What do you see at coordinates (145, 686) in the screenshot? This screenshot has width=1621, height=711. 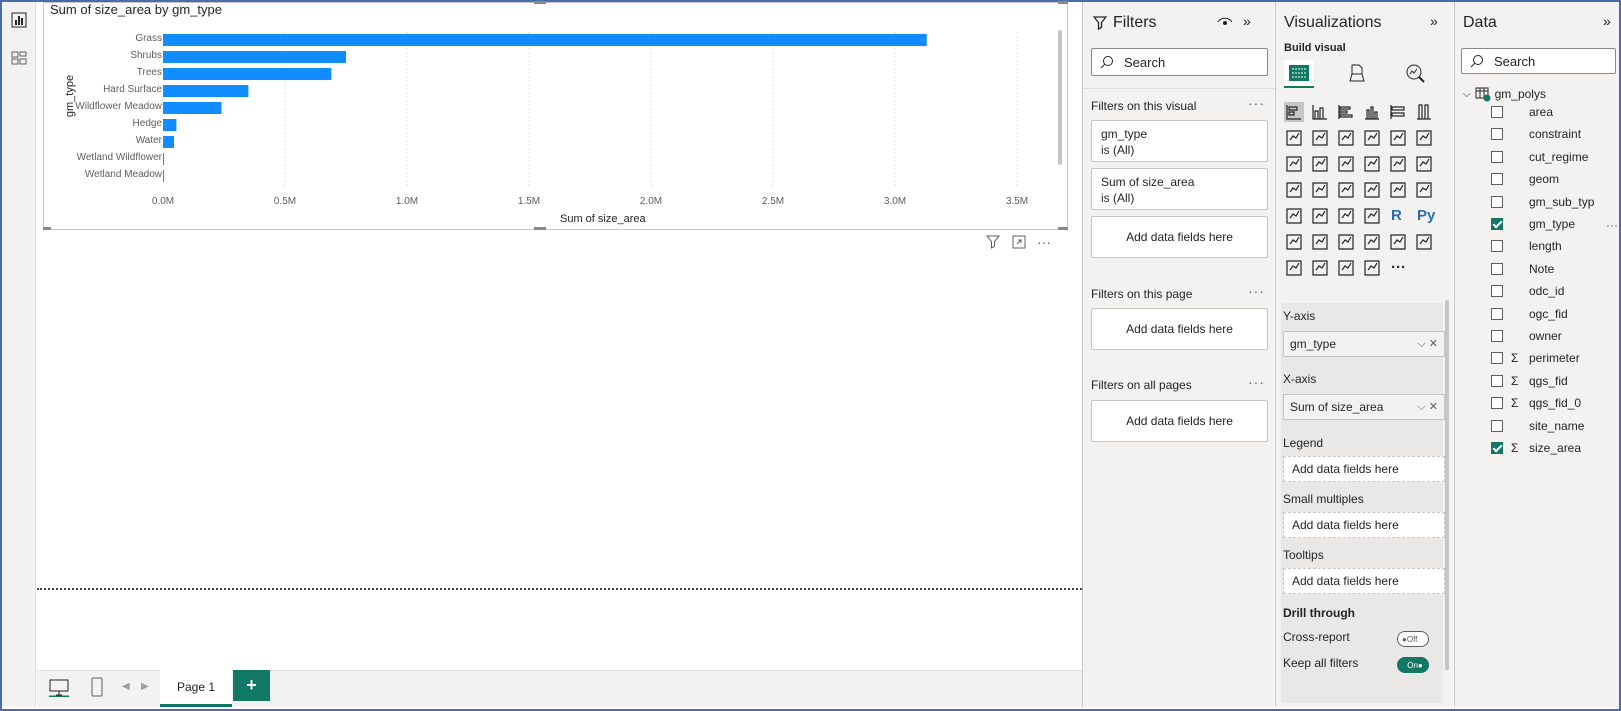 I see `next-page-icon: ▶` at bounding box center [145, 686].